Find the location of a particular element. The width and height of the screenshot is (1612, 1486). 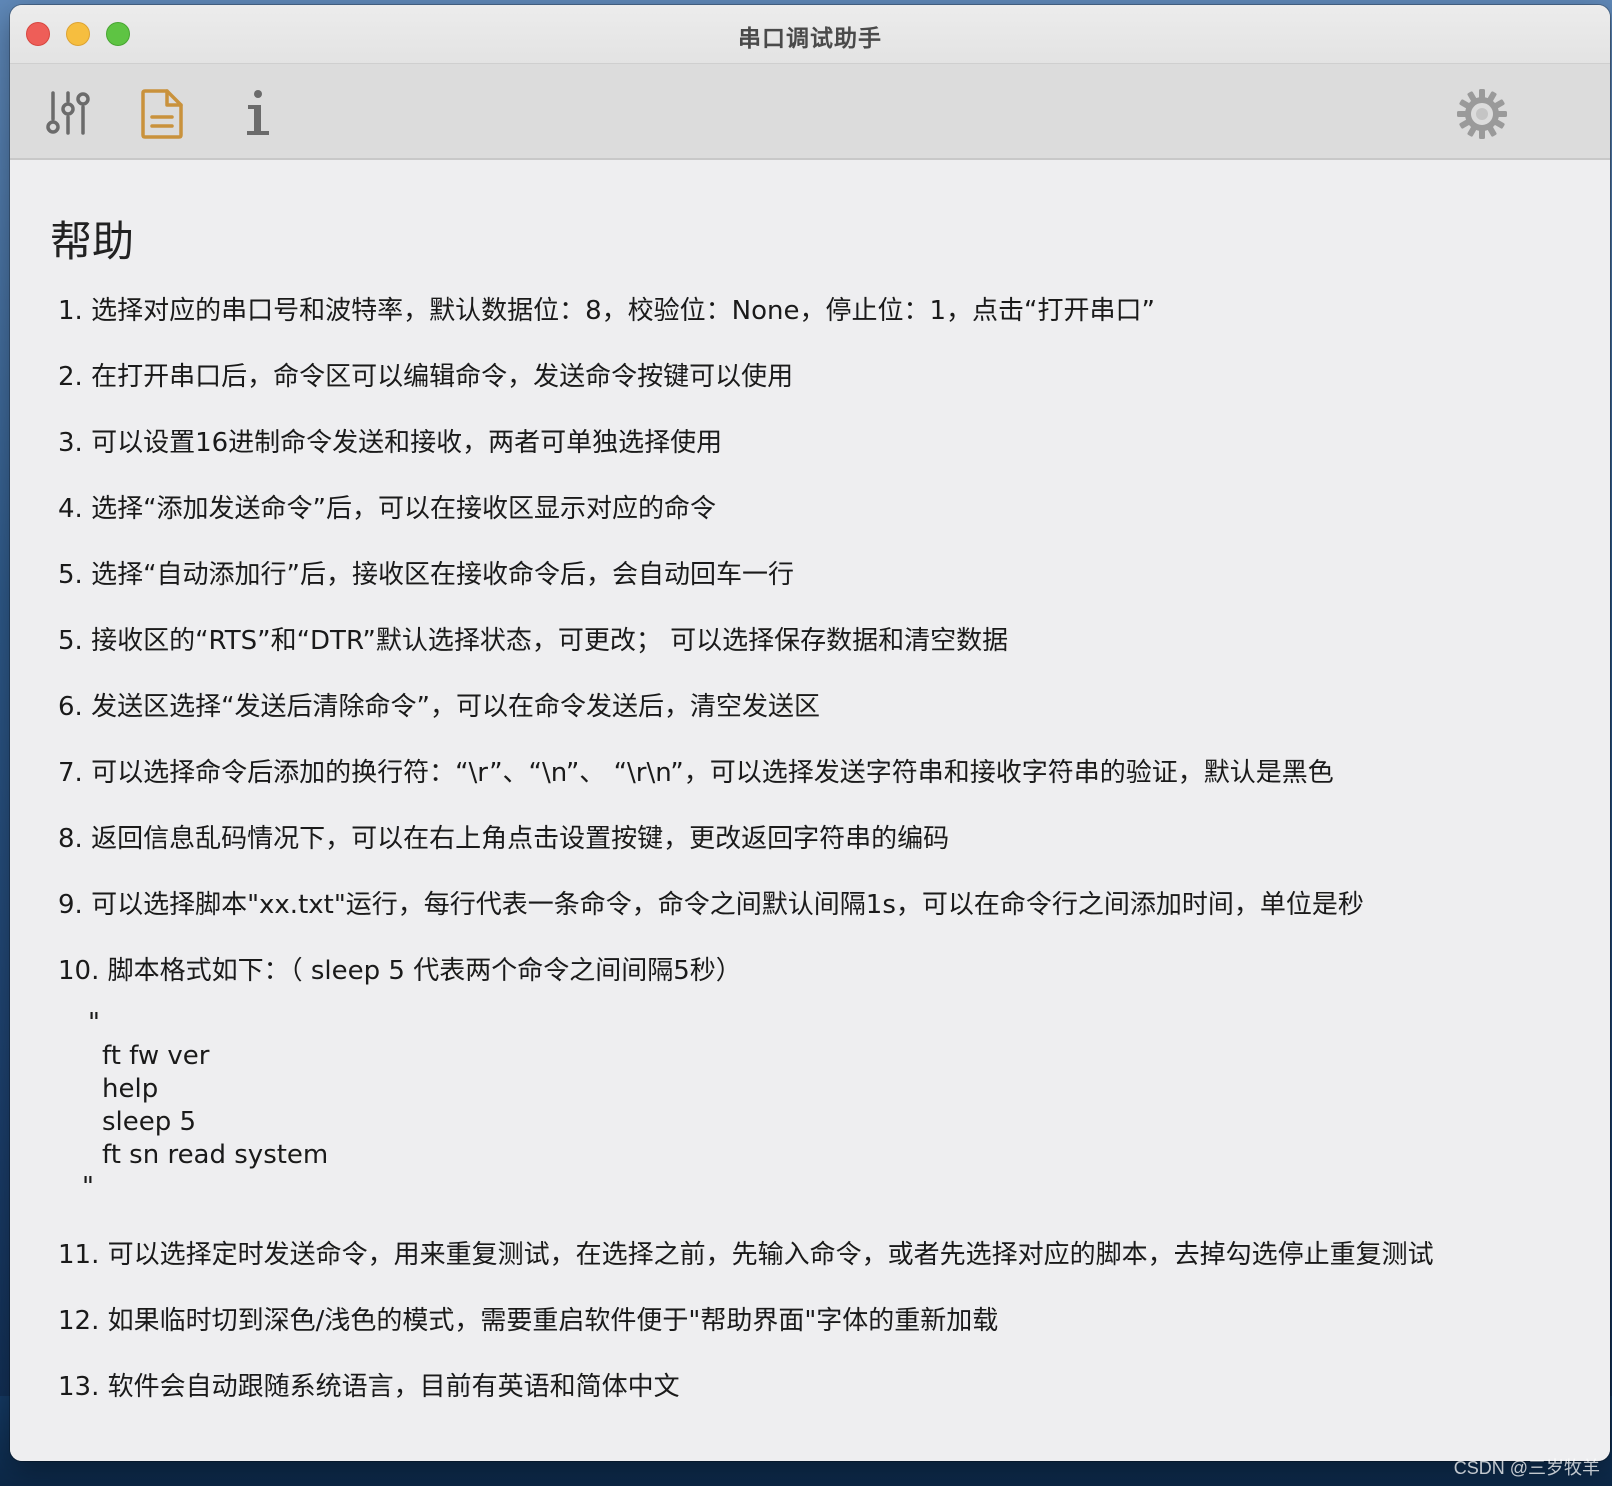

settings-sliders-button is located at coordinates (68, 114).